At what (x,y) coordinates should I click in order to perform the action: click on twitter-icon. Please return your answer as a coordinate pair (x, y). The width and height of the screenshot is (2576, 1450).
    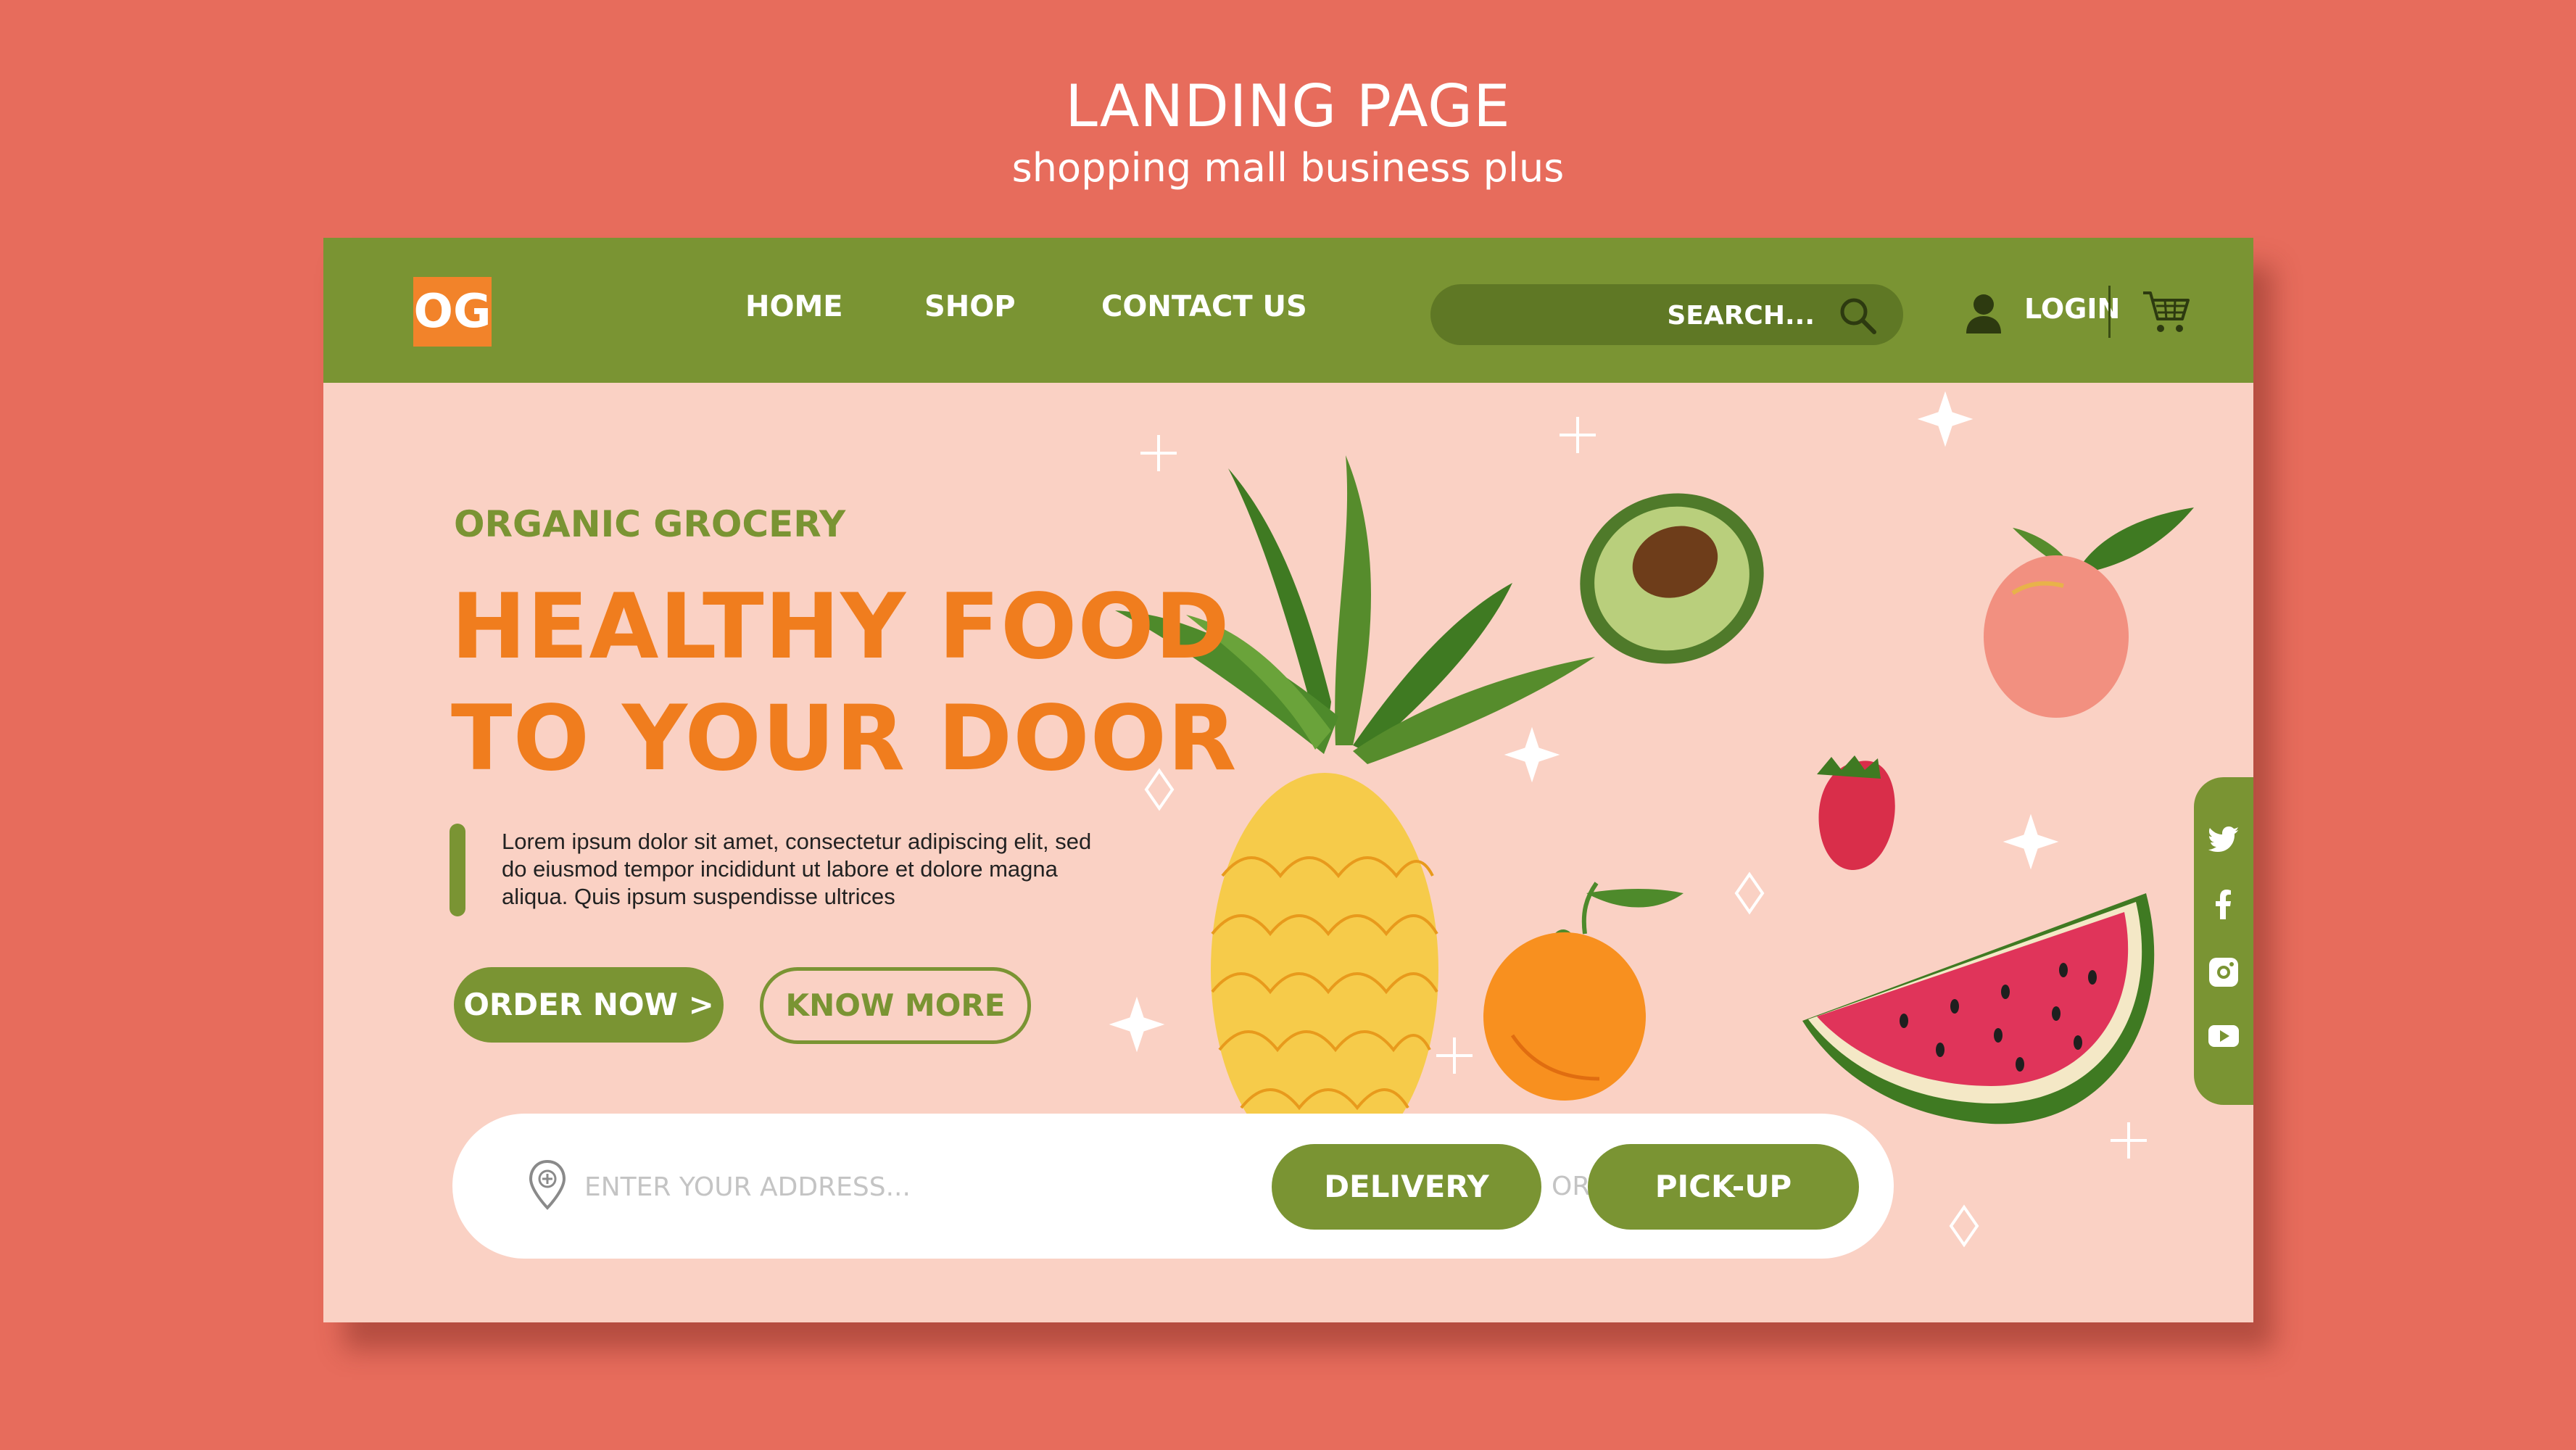
    Looking at the image, I should click on (2223, 839).